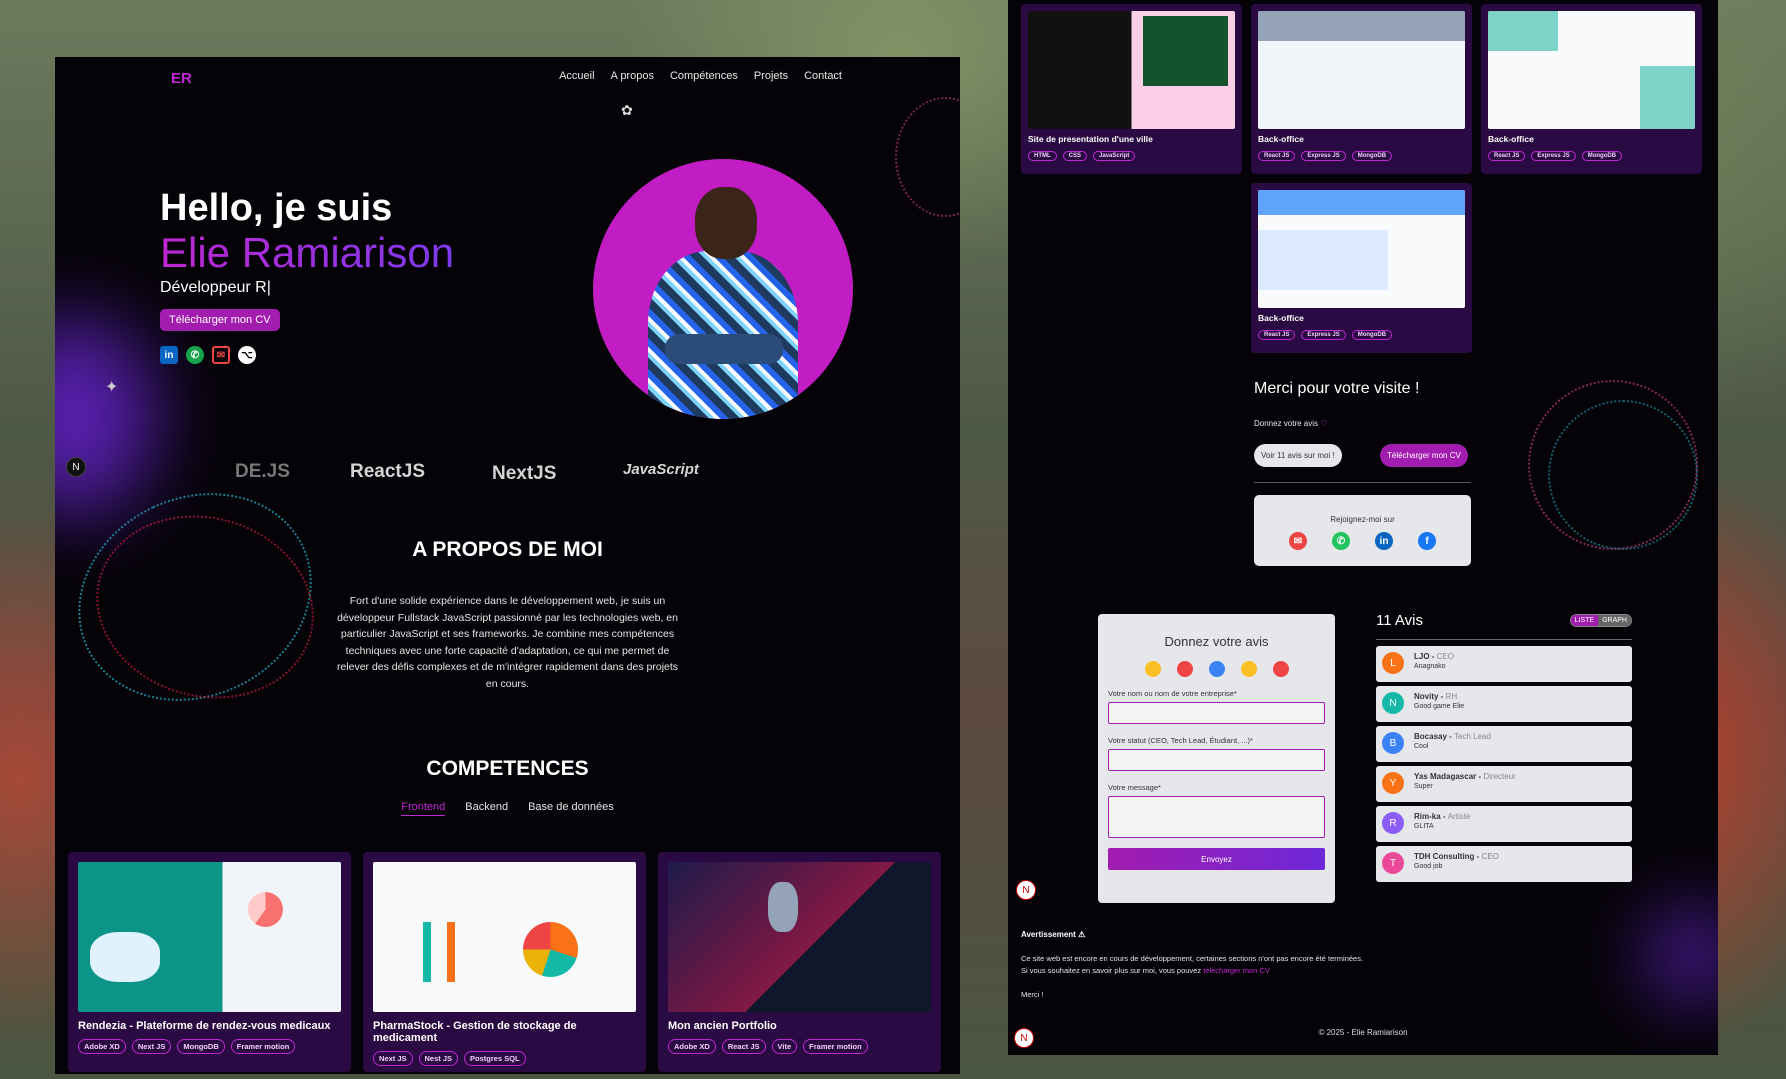 The width and height of the screenshot is (1786, 1079). I want to click on github-icon: ⌥, so click(247, 355).